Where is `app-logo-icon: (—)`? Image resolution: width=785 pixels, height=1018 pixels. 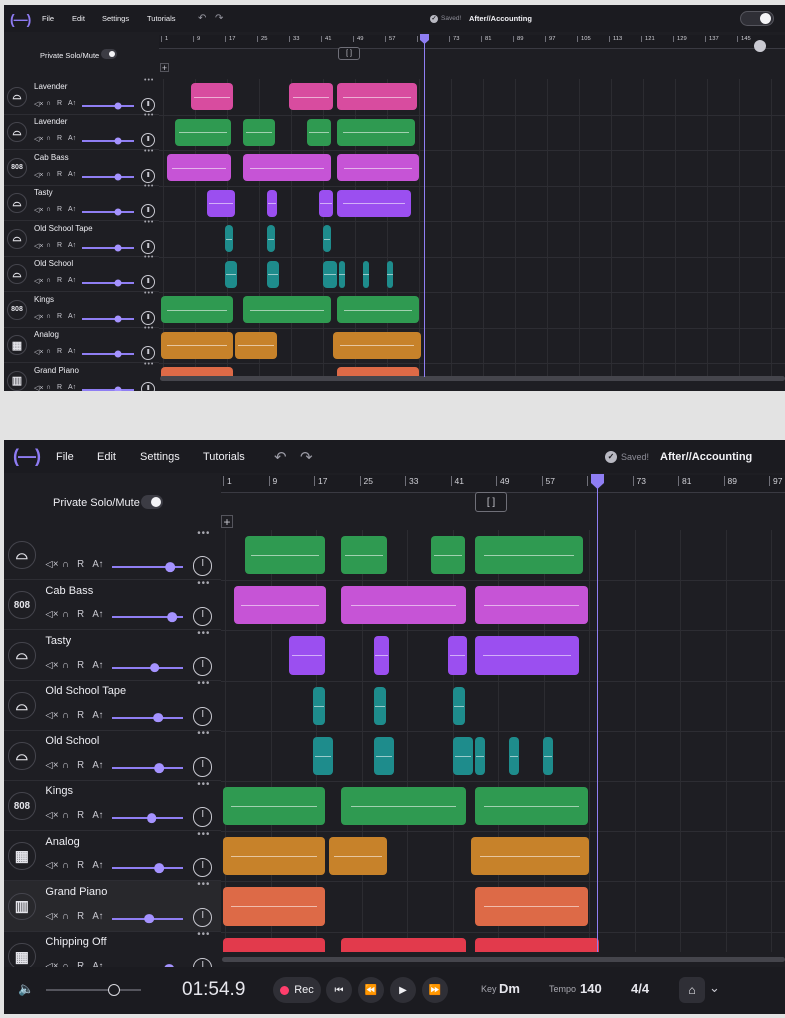 app-logo-icon: (—) is located at coordinates (20, 19).